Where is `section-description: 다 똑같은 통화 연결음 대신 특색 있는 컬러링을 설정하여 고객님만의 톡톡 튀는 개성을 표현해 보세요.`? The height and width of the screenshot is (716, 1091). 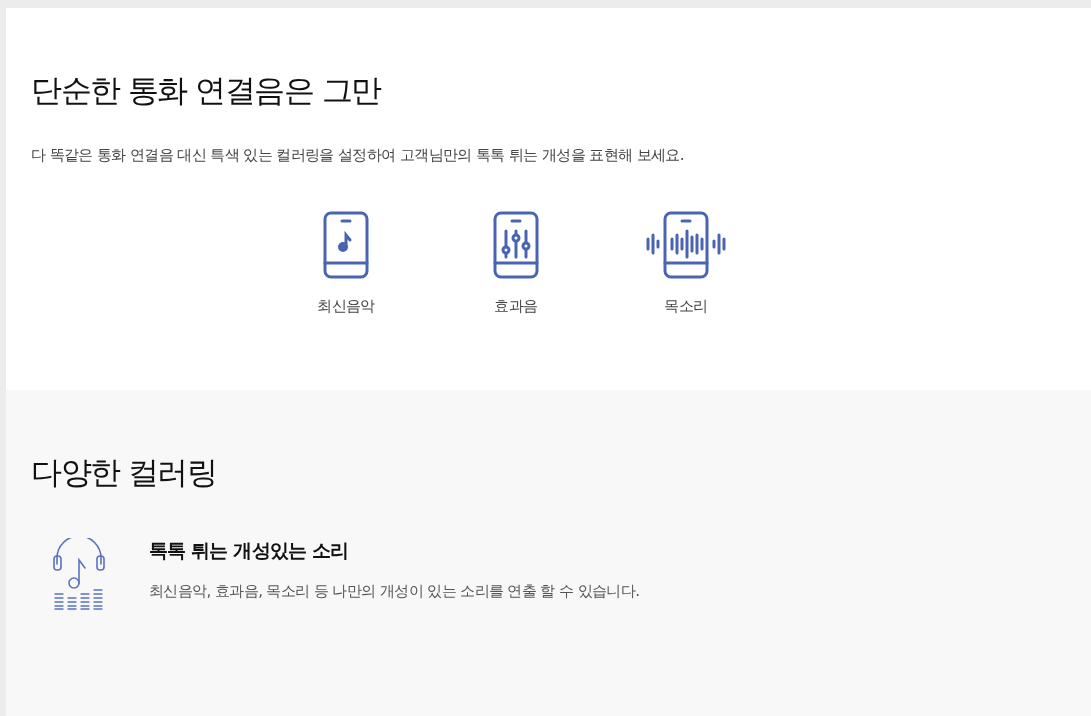 section-description: 다 똑같은 통화 연결음 대신 특색 있는 컬러링을 설정하여 고객님만의 톡톡 튀는 개성을 표현해 보세요. is located at coordinates (358, 155).